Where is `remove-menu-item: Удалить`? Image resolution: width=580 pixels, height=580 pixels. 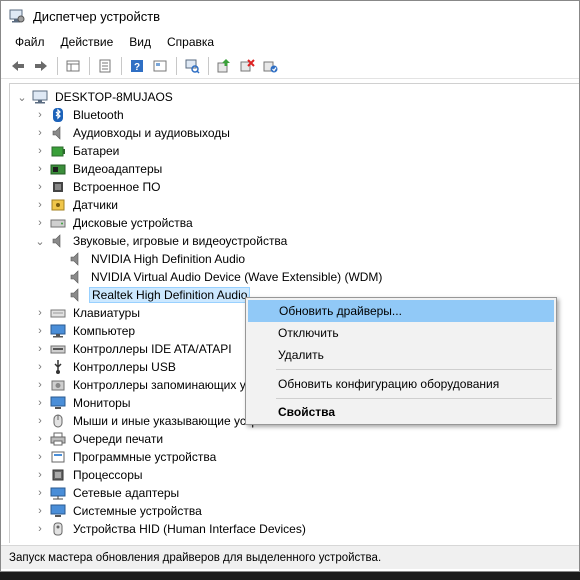
remove-menu-item: Удалить is located at coordinates (401, 355).